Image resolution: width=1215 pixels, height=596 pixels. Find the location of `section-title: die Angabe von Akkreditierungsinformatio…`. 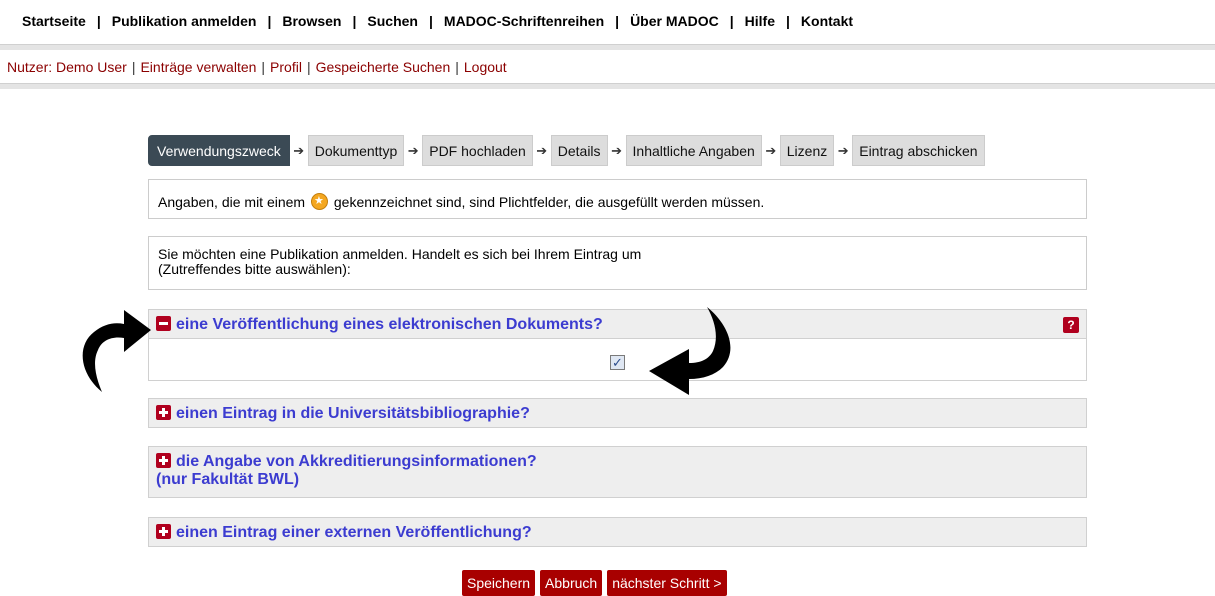

section-title: die Angabe von Akkreditierungsinformatio… is located at coordinates (356, 461).